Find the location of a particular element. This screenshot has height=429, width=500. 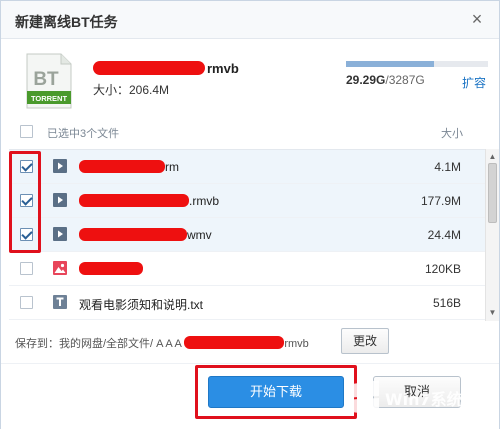

image-icon is located at coordinates (60, 268).